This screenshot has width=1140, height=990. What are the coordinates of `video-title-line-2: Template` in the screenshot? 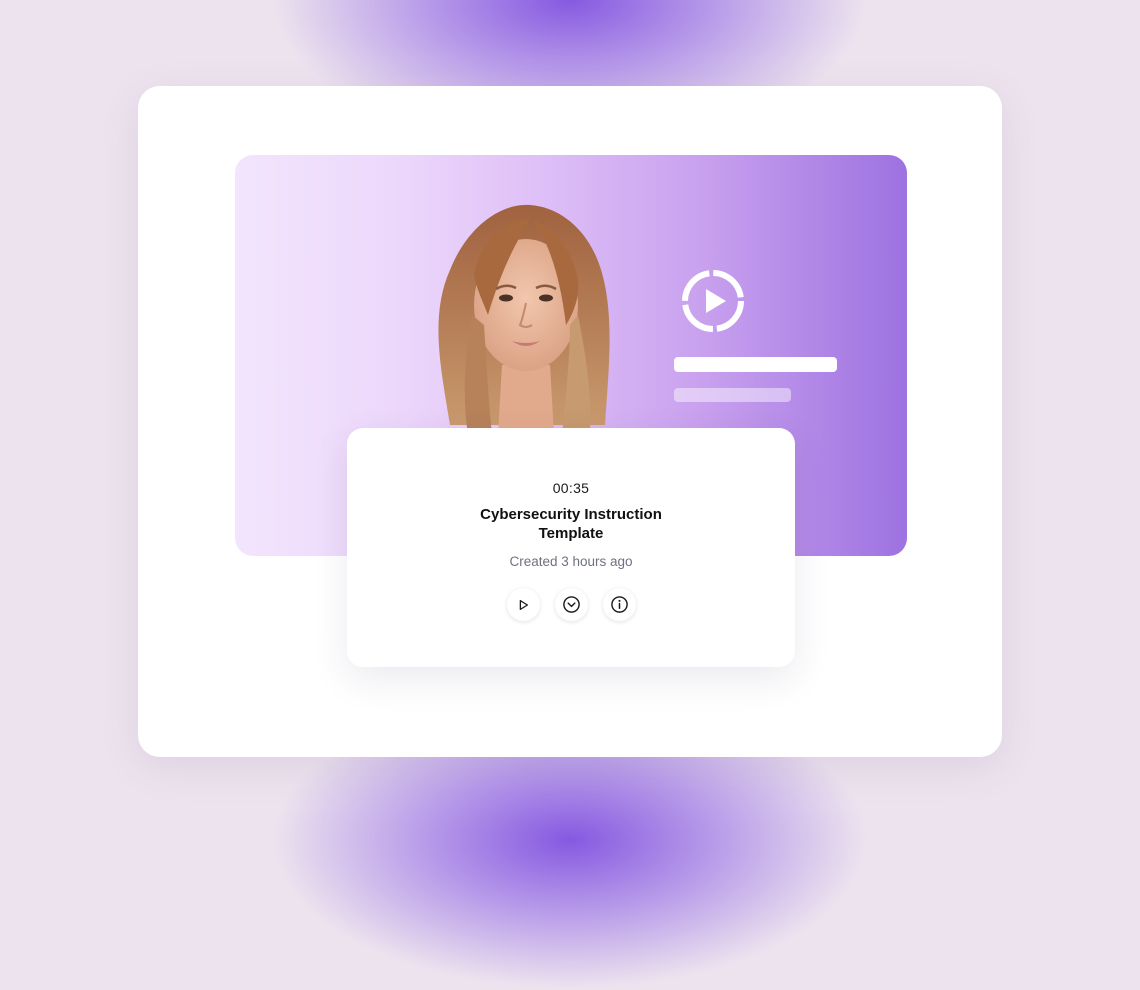 It's located at (571, 533).